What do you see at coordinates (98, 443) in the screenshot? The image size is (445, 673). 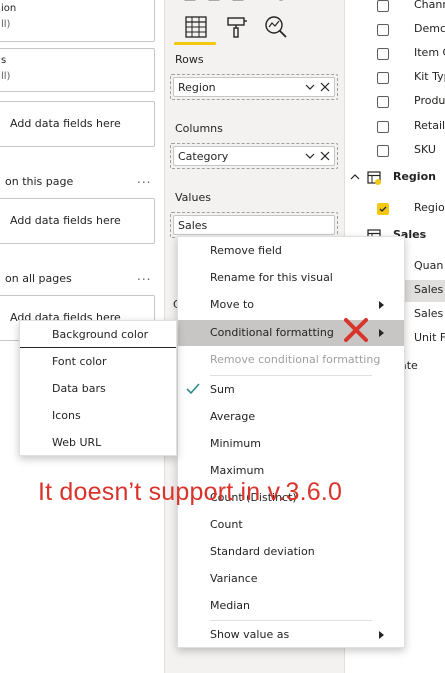 I see `submenu-item-web-url: Web URL` at bounding box center [98, 443].